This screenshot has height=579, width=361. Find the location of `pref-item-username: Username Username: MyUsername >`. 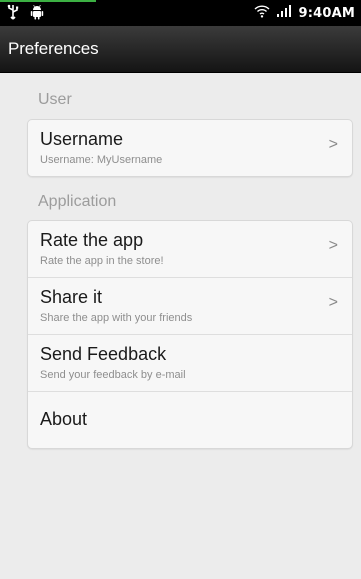

pref-item-username: Username Username: MyUsername > is located at coordinates (190, 148).